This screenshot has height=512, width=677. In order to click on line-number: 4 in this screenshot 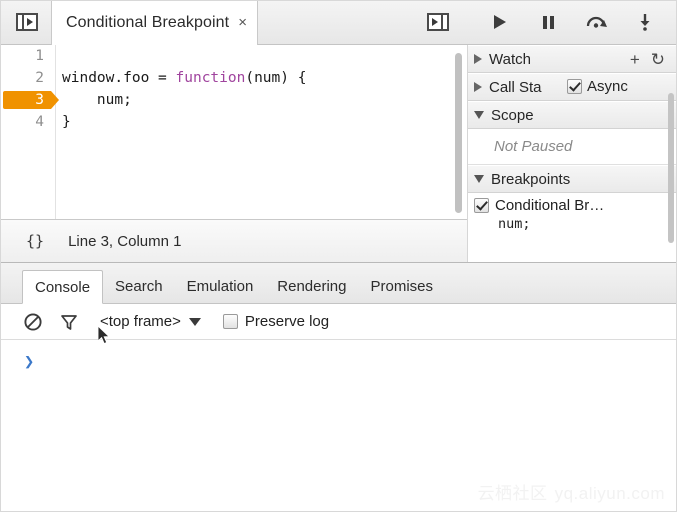, I will do `click(39, 122)`.